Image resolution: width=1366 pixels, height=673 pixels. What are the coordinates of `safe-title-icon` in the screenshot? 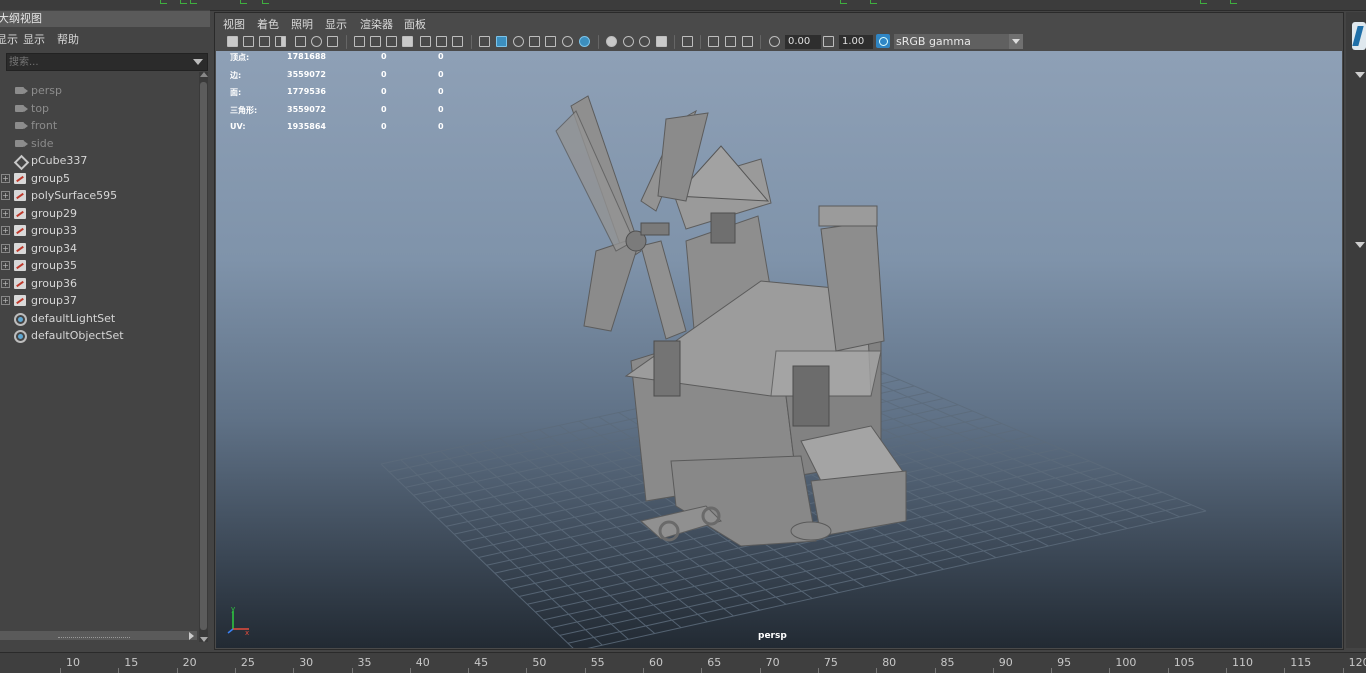 It's located at (457, 41).